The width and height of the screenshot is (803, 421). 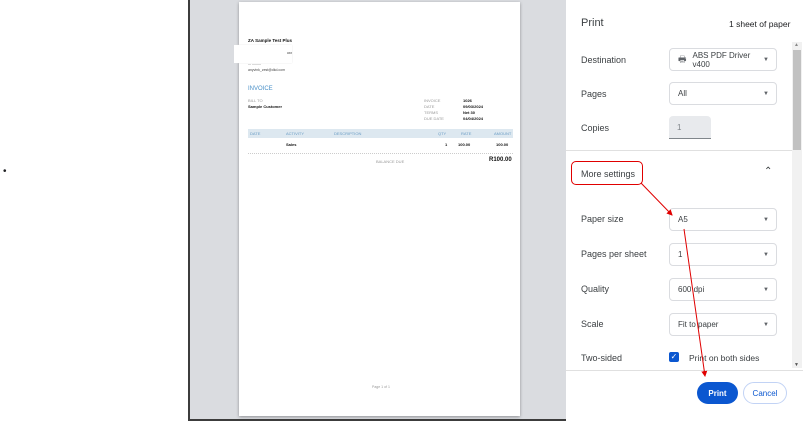 What do you see at coordinates (263, 54) in the screenshot?
I see `logo-placeholder` at bounding box center [263, 54].